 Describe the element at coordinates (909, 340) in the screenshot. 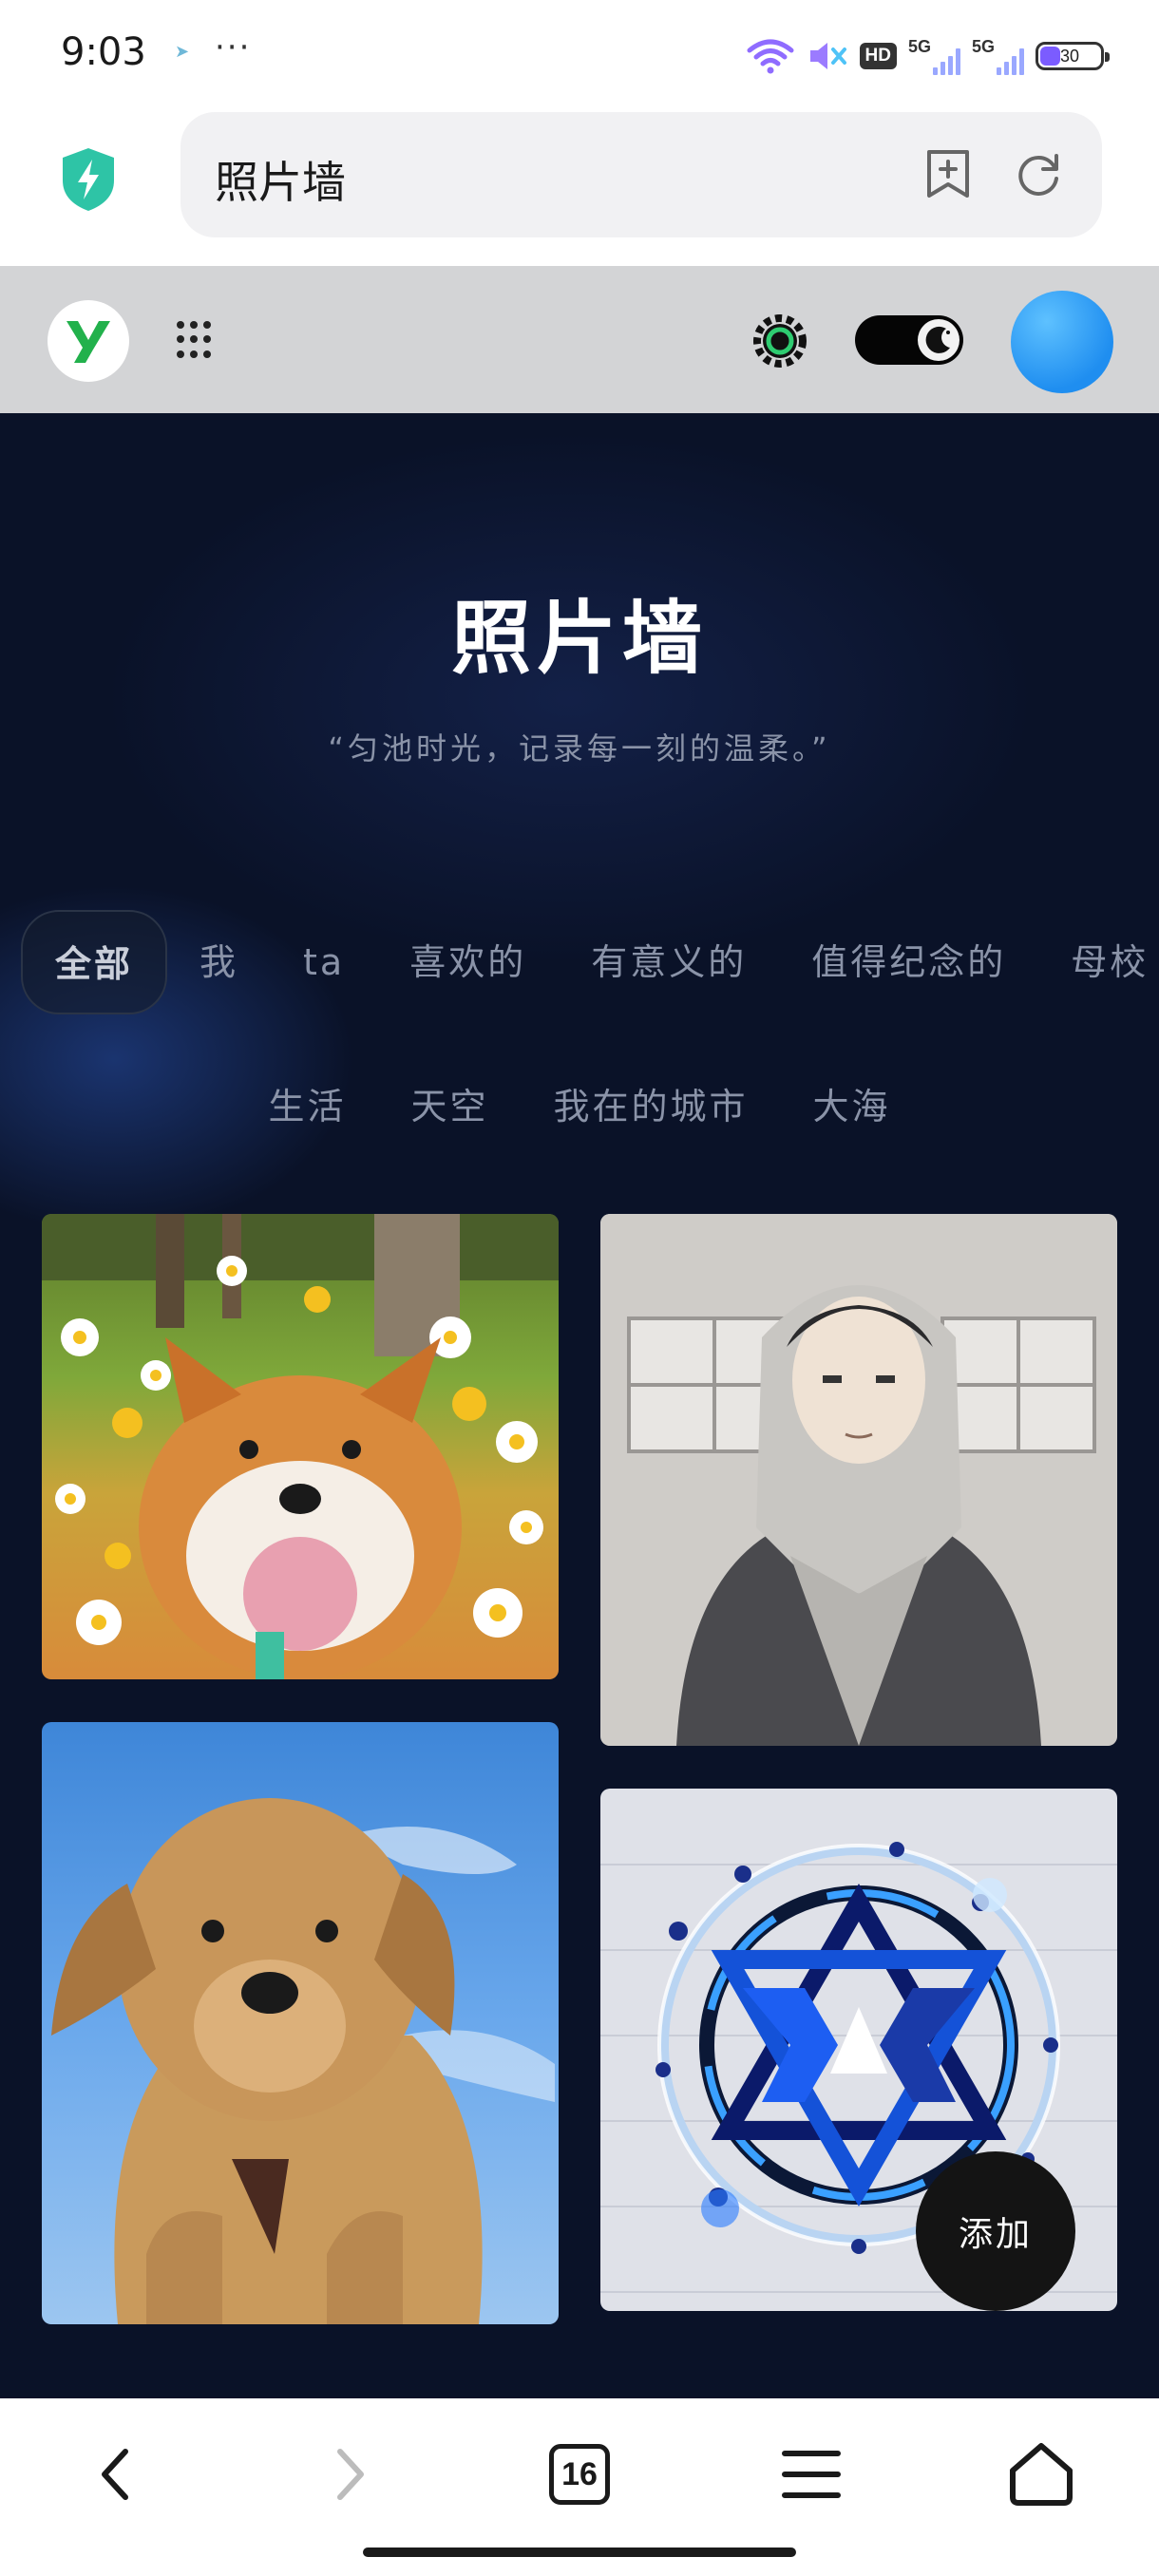

I see `dark-mode-toggle` at that location.